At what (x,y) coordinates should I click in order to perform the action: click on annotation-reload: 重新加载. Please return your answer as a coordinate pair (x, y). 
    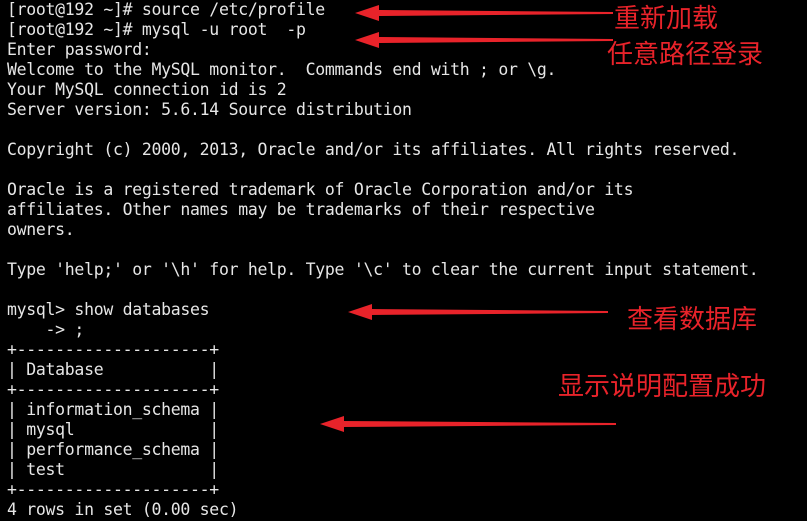
    Looking at the image, I should click on (666, 19).